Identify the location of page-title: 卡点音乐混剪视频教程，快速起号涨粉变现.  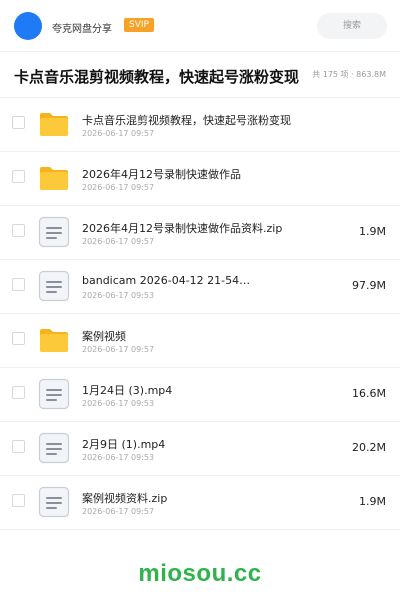
(157, 77).